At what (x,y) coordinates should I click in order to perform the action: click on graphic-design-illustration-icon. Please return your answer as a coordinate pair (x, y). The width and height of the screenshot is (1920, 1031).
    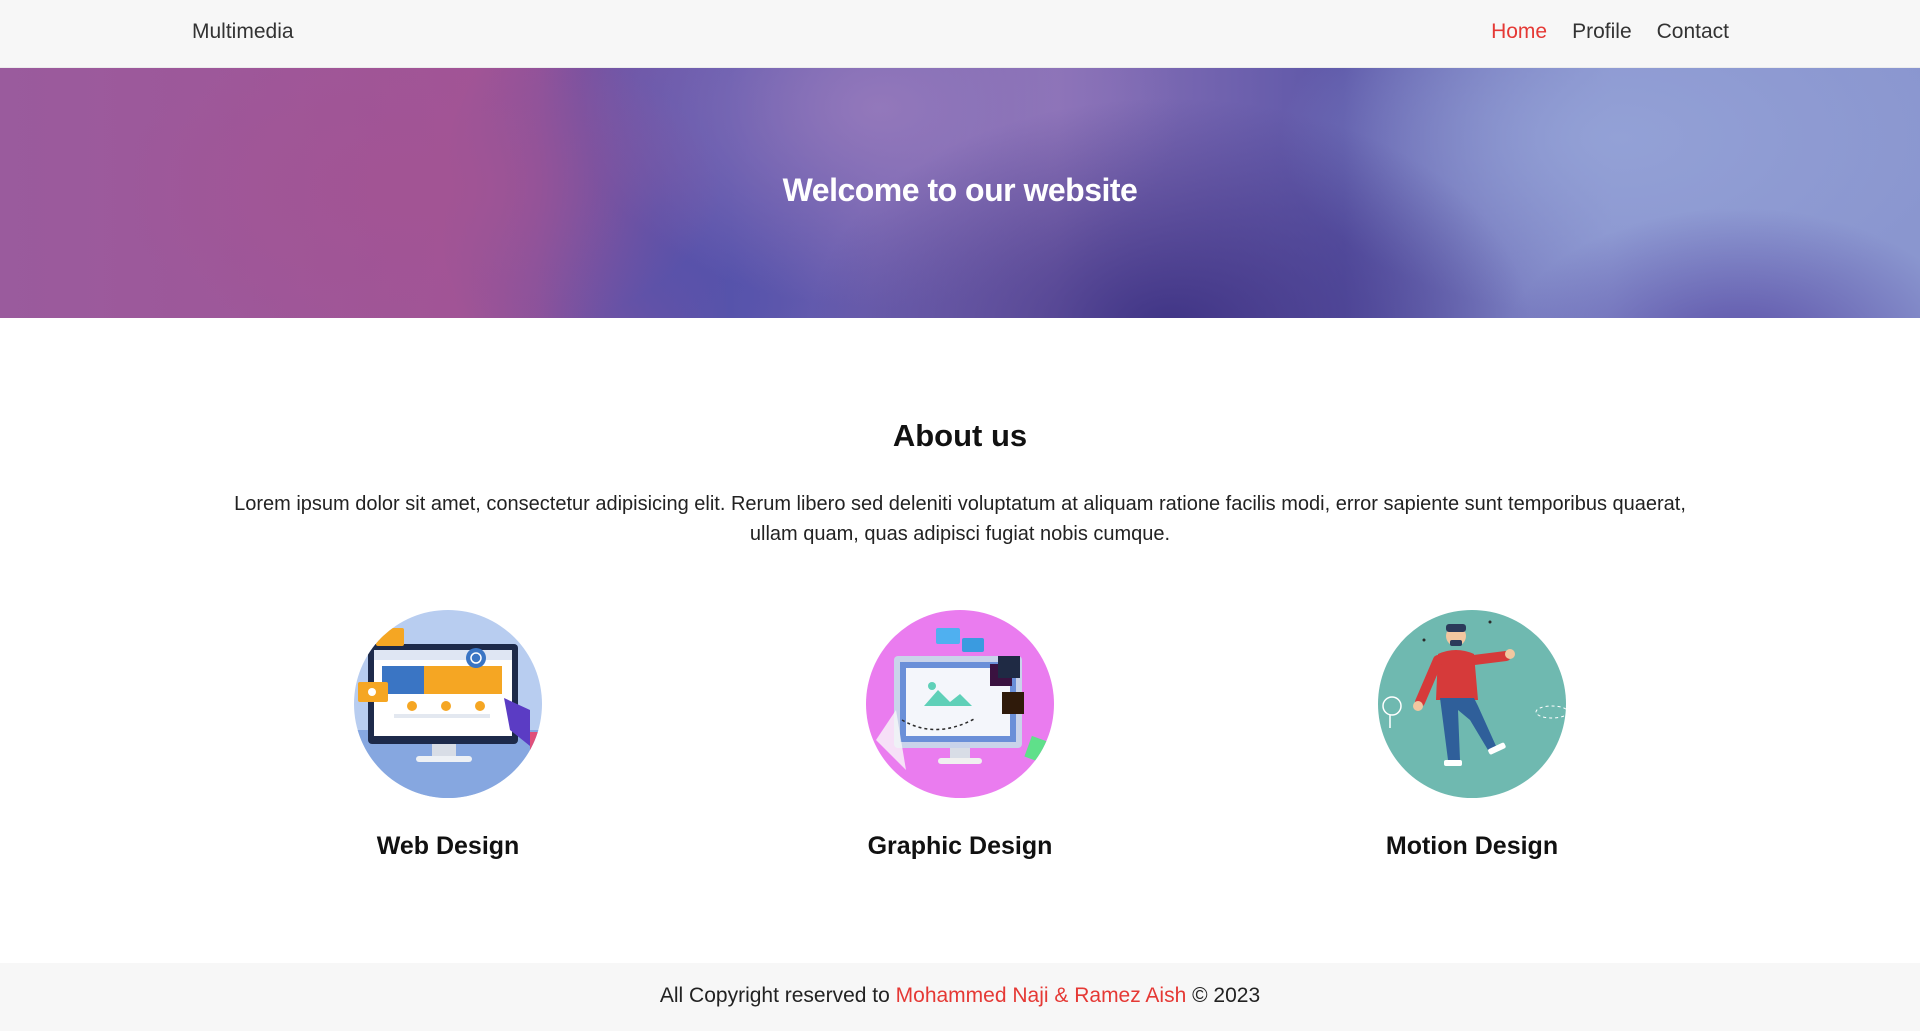
    Looking at the image, I should click on (960, 704).